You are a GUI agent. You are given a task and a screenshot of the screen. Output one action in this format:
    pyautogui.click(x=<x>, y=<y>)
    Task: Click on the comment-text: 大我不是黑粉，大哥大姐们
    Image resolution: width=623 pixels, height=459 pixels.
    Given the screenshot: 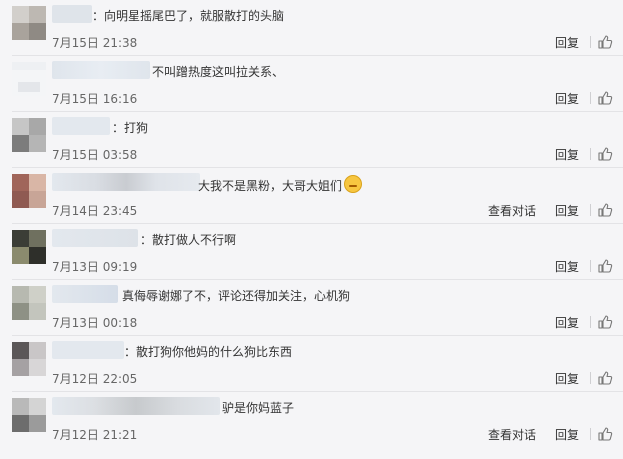 What is the action you would take?
    pyautogui.click(x=280, y=185)
    